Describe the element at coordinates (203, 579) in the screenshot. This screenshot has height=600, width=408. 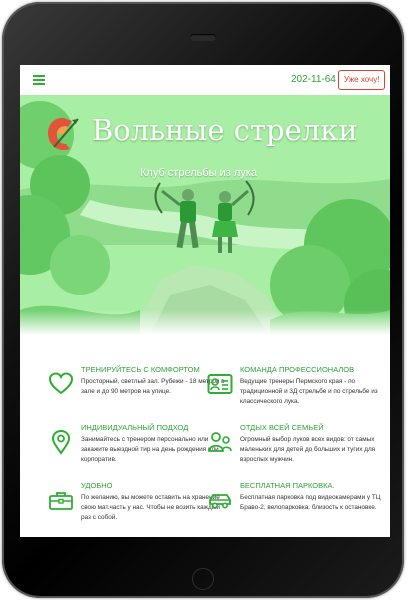
I see `home-button` at that location.